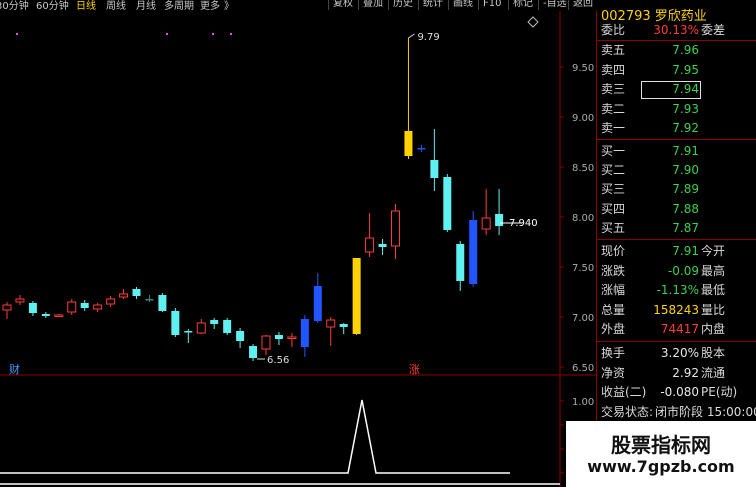  What do you see at coordinates (372, 5) in the screenshot?
I see `toolbar-button-1: 叠加` at bounding box center [372, 5].